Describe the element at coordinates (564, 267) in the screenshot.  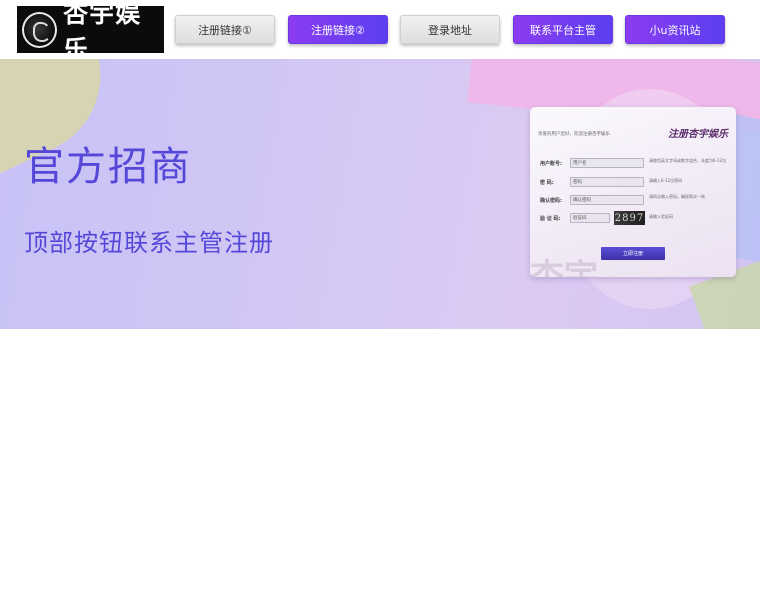
I see `card-watermark: 杏宇` at that location.